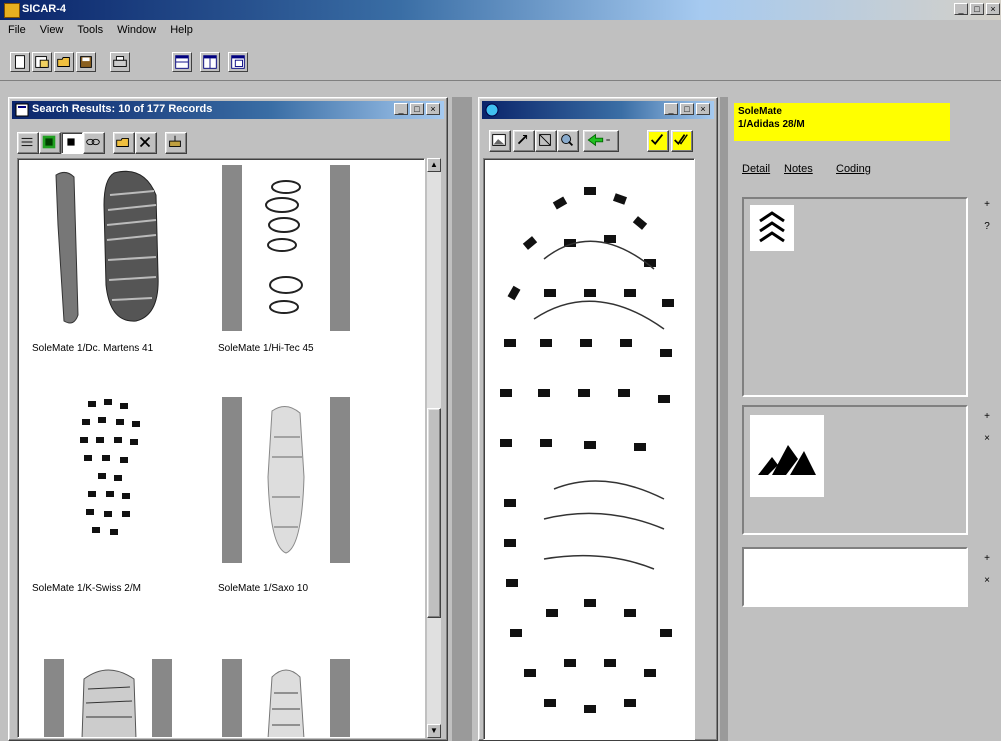 This screenshot has width=1001, height=741. What do you see at coordinates (771, 124) in the screenshot?
I see `record-line2: 1/Adidas 28/M` at bounding box center [771, 124].